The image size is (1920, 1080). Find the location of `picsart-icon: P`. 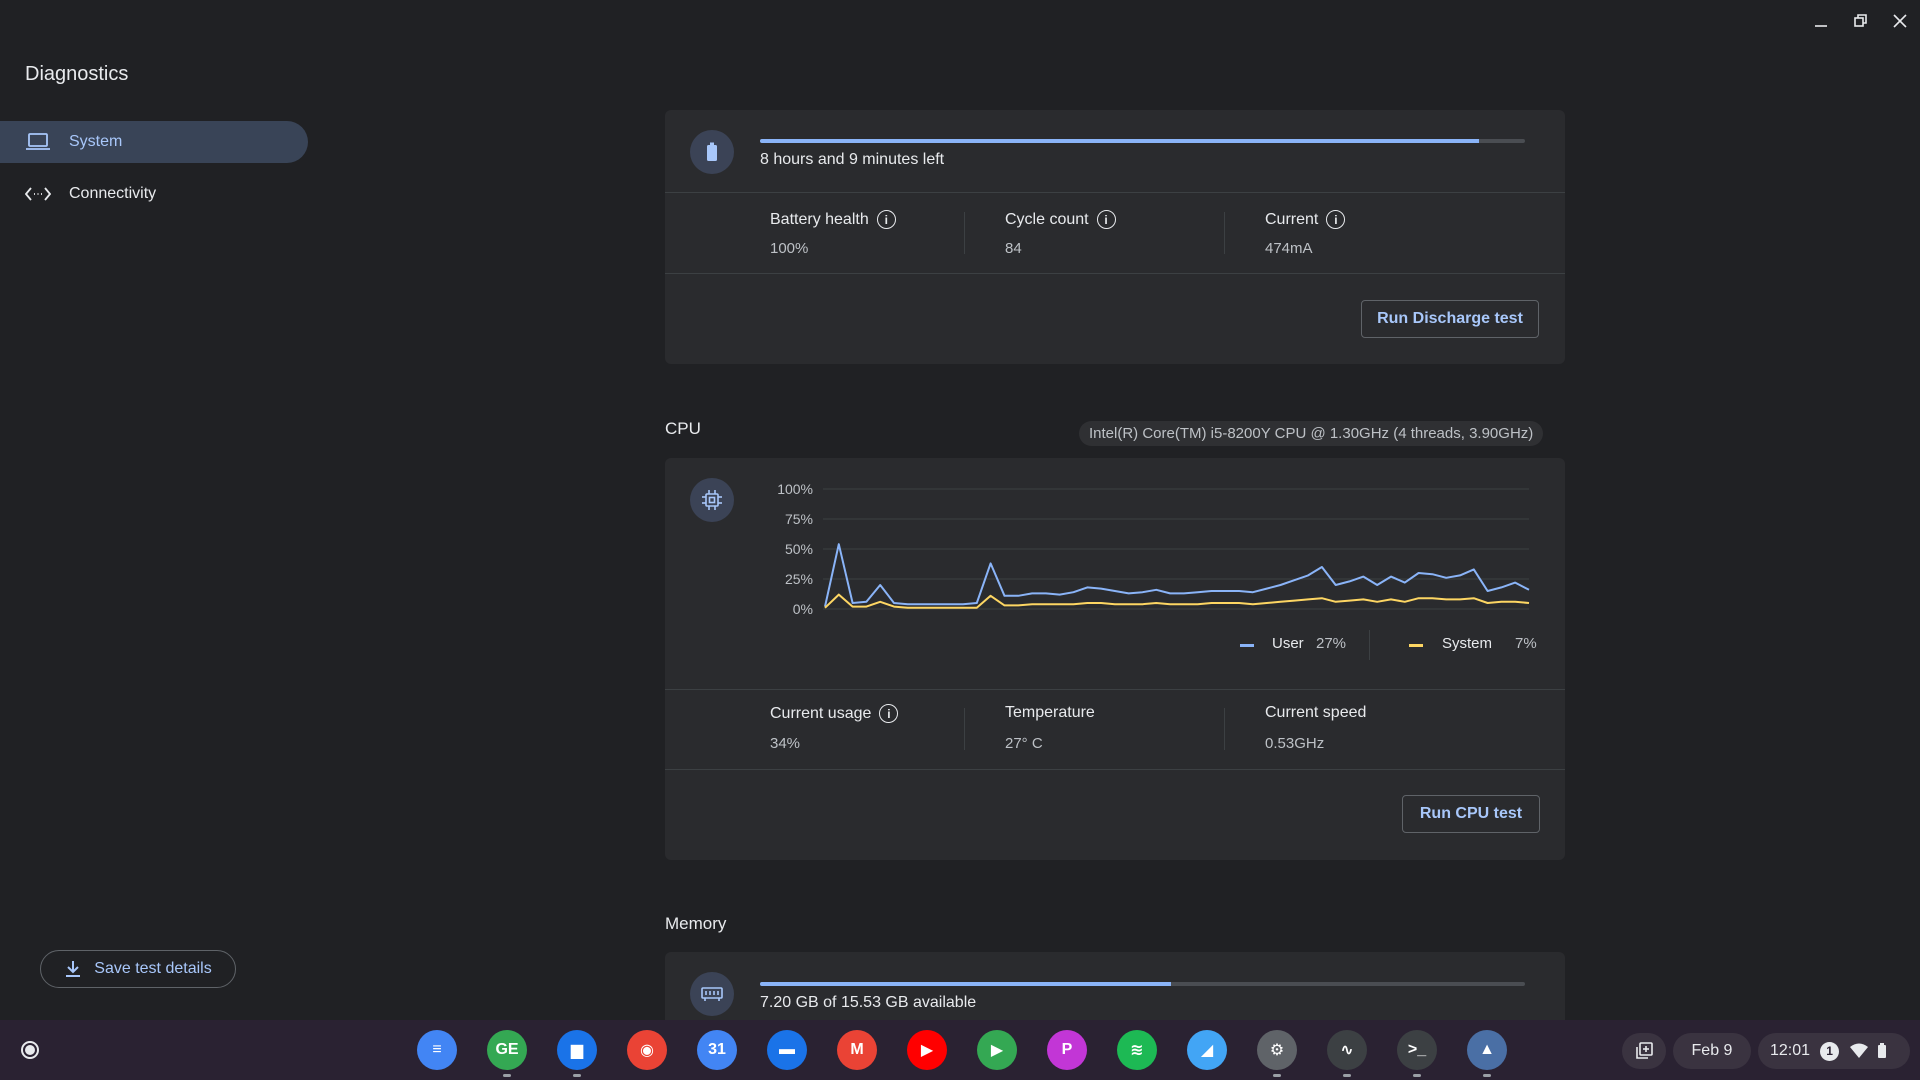

picsart-icon: P is located at coordinates (1067, 1049).